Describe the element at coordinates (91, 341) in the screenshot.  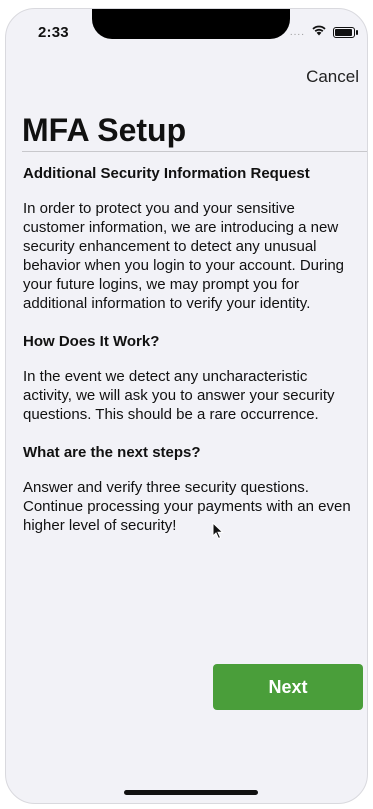
I see `section-heading-how-it-works: How Does It Work?` at that location.